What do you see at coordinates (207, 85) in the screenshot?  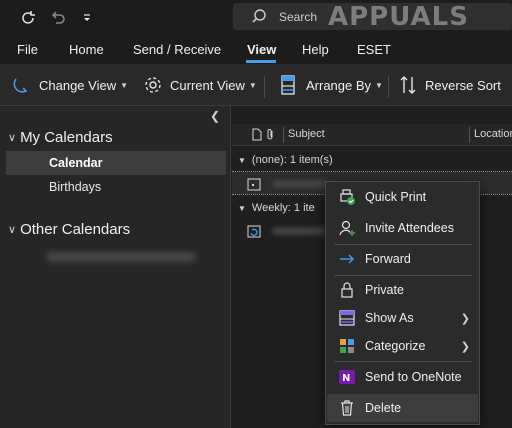 I see `current-view-label: Current View` at bounding box center [207, 85].